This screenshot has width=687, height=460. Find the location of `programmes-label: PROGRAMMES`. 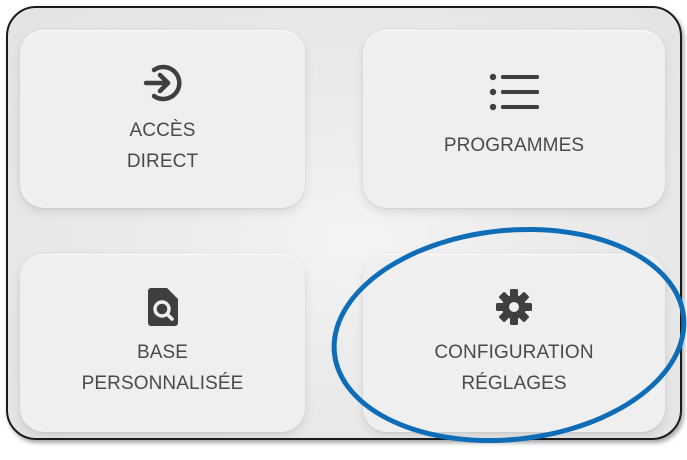

programmes-label: PROGRAMMES is located at coordinates (514, 145).